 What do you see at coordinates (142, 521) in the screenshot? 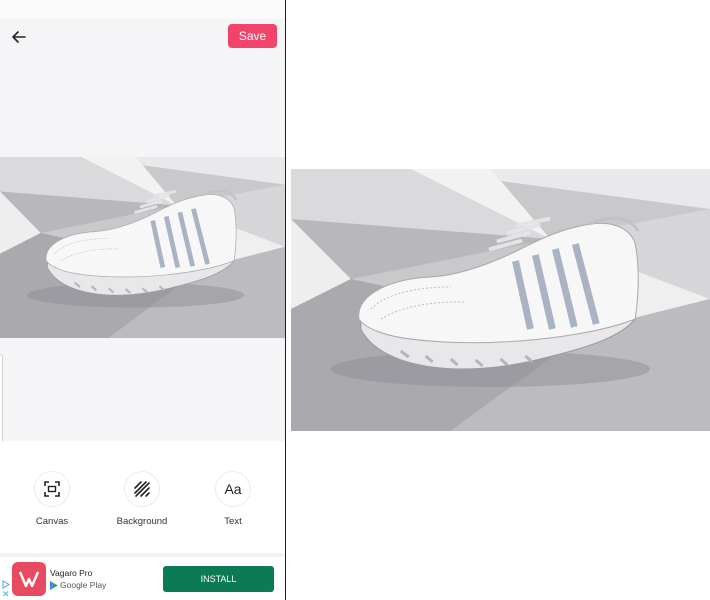
I see `tool-label: Background` at bounding box center [142, 521].